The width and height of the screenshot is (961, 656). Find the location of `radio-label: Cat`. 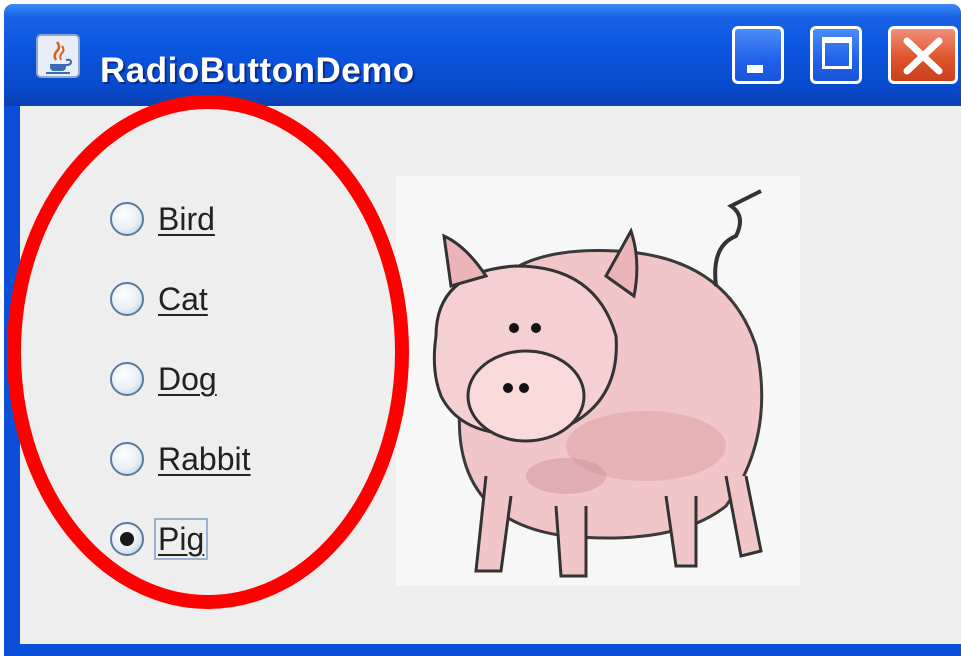

radio-label: Cat is located at coordinates (183, 299).